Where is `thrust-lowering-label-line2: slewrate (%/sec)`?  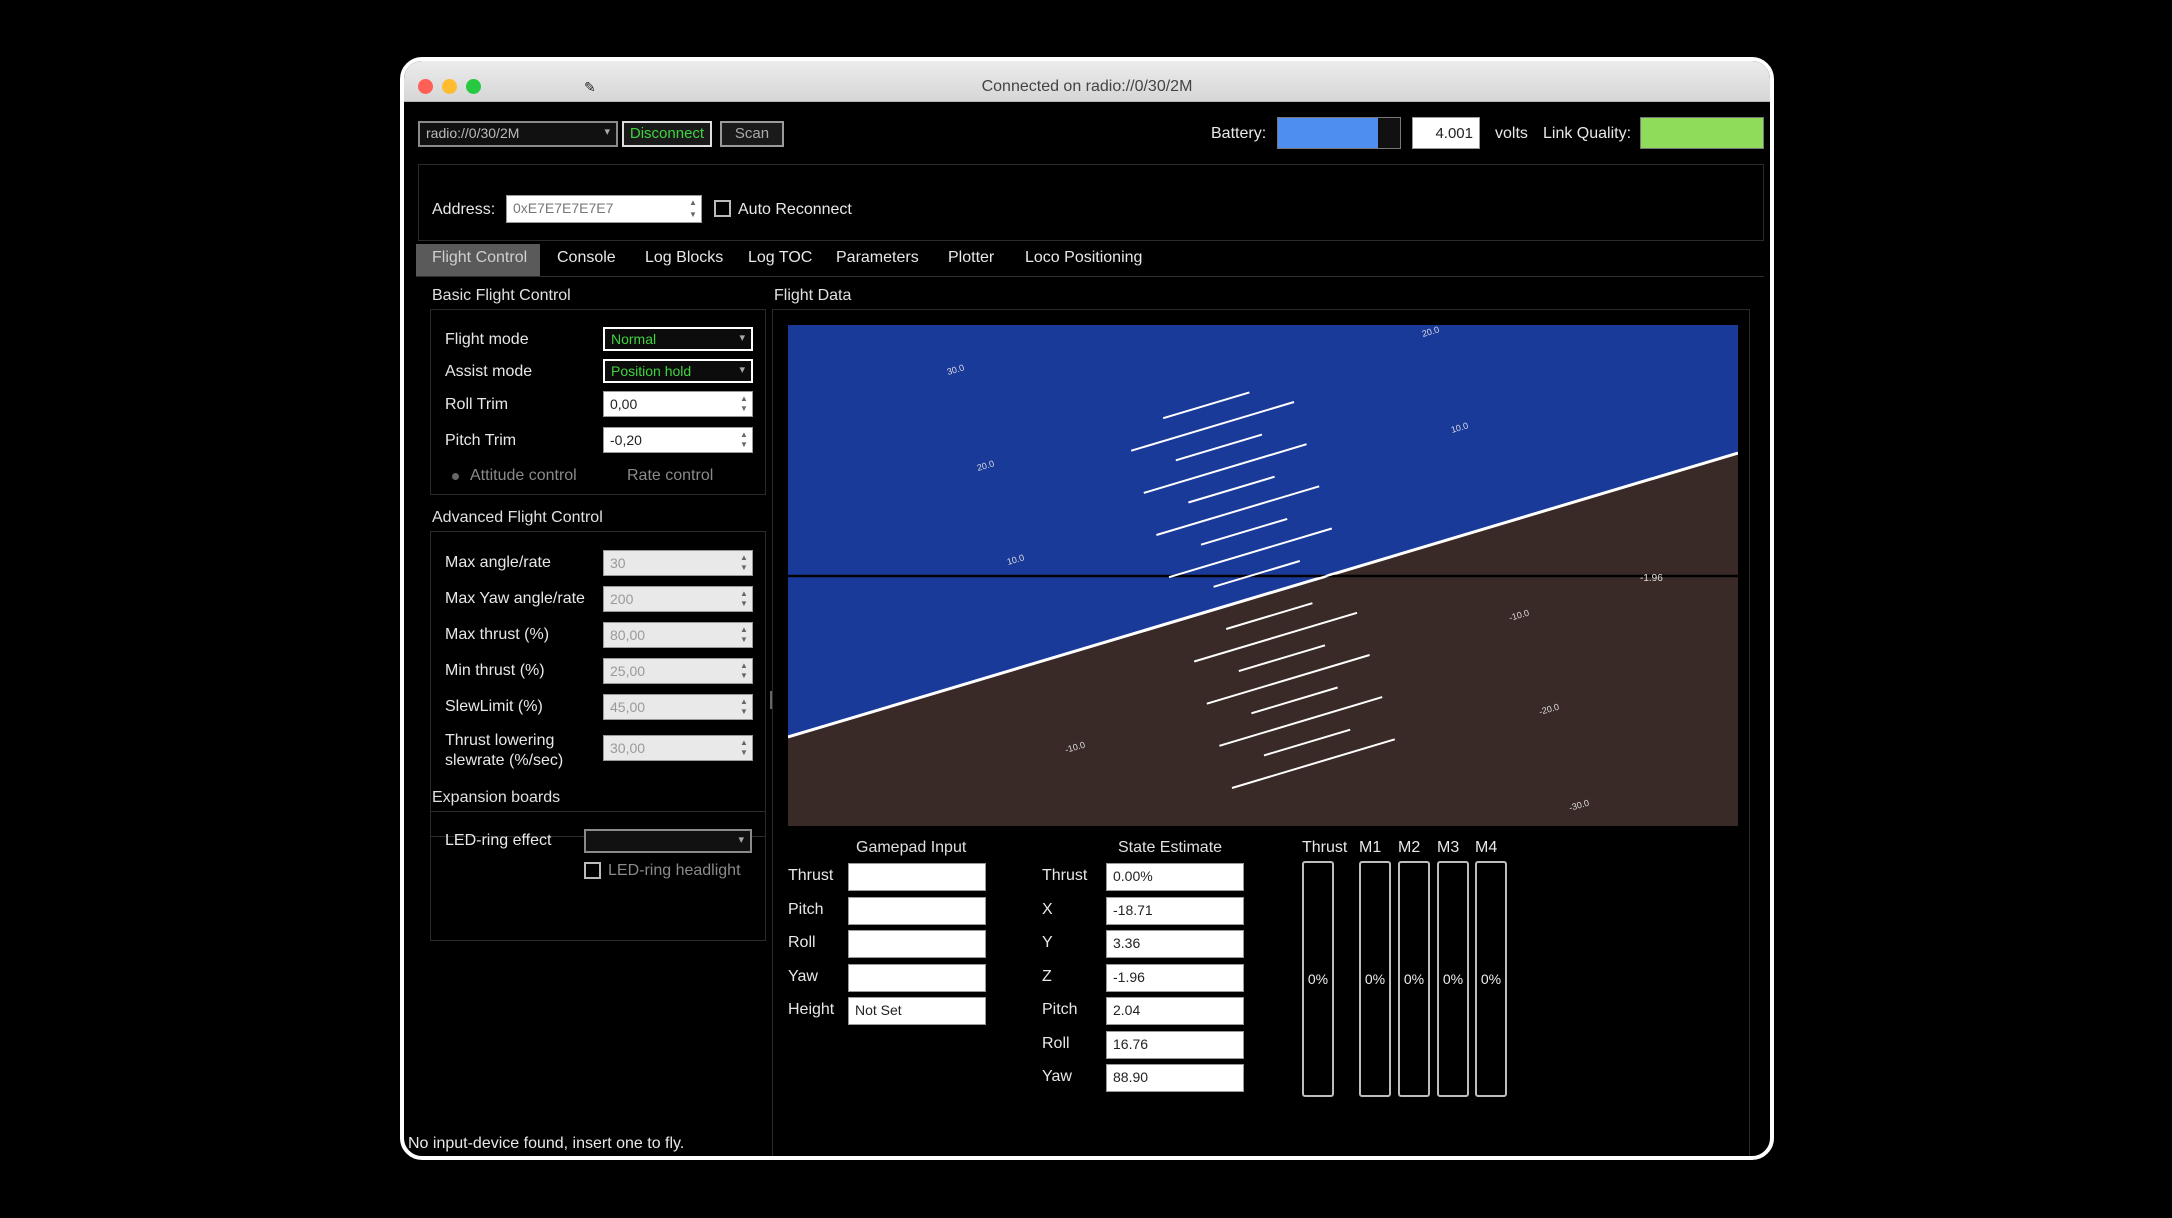
thrust-lowering-label-line2: slewrate (%/sec) is located at coordinates (504, 760).